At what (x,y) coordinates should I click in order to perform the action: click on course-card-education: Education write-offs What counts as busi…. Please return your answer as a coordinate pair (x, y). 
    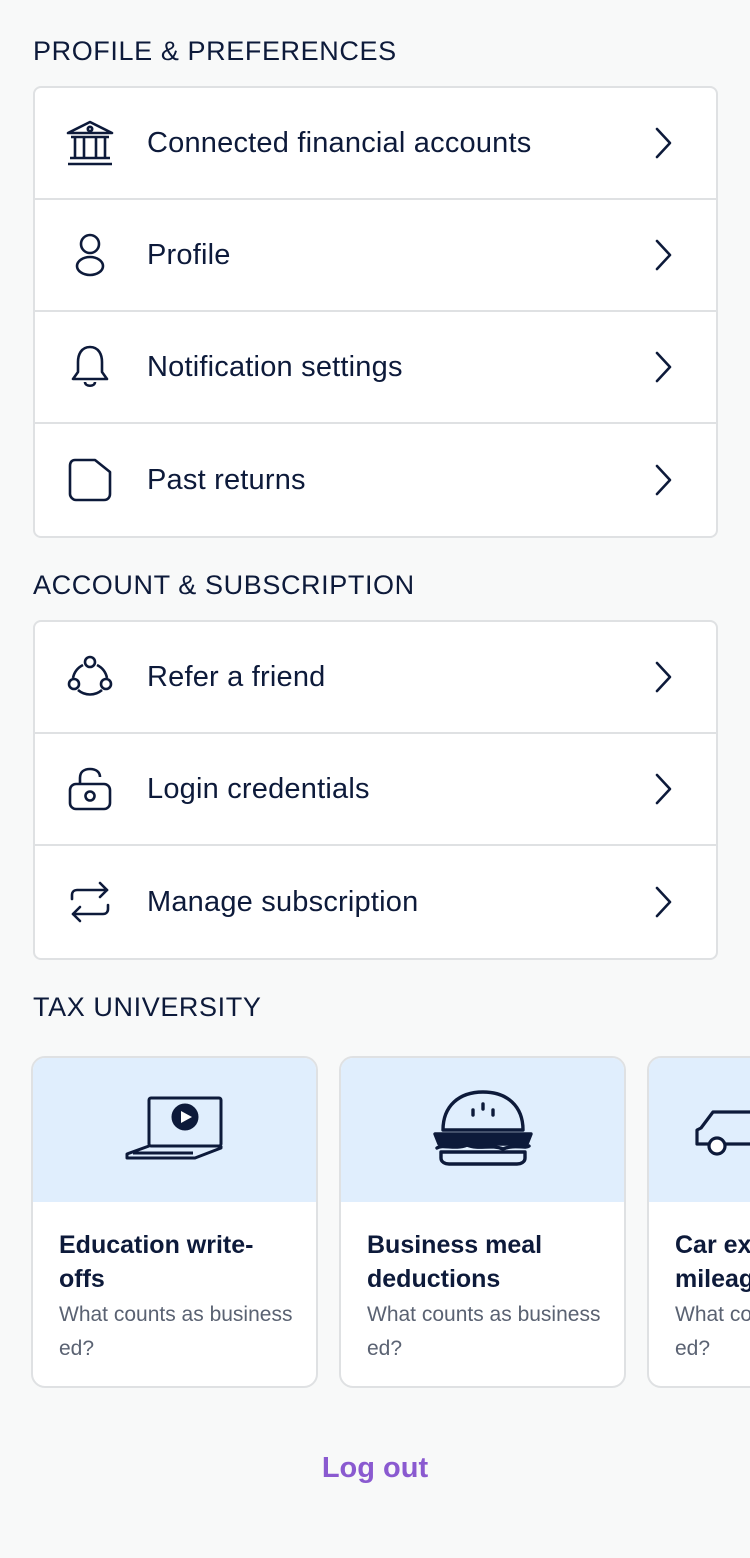
    Looking at the image, I should click on (174, 1222).